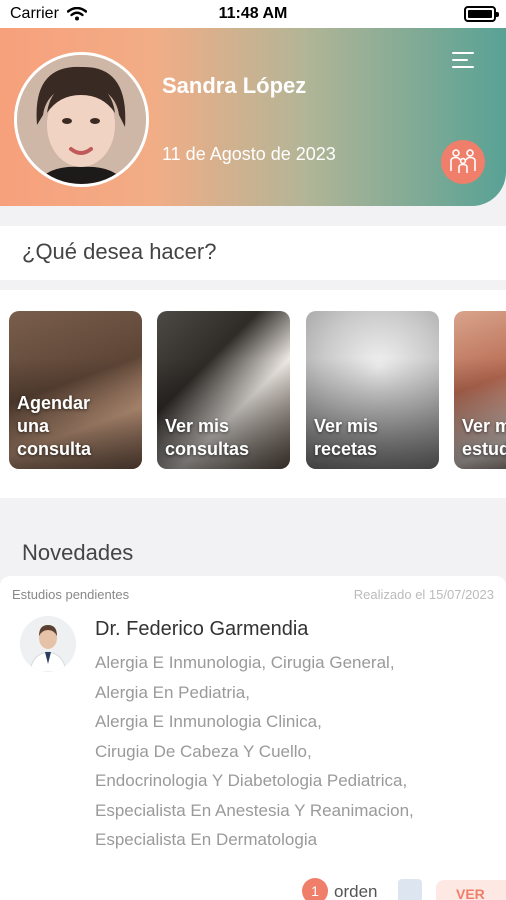  What do you see at coordinates (253, 14) in the screenshot?
I see `status-bar: Carrier 11:48 AM` at bounding box center [253, 14].